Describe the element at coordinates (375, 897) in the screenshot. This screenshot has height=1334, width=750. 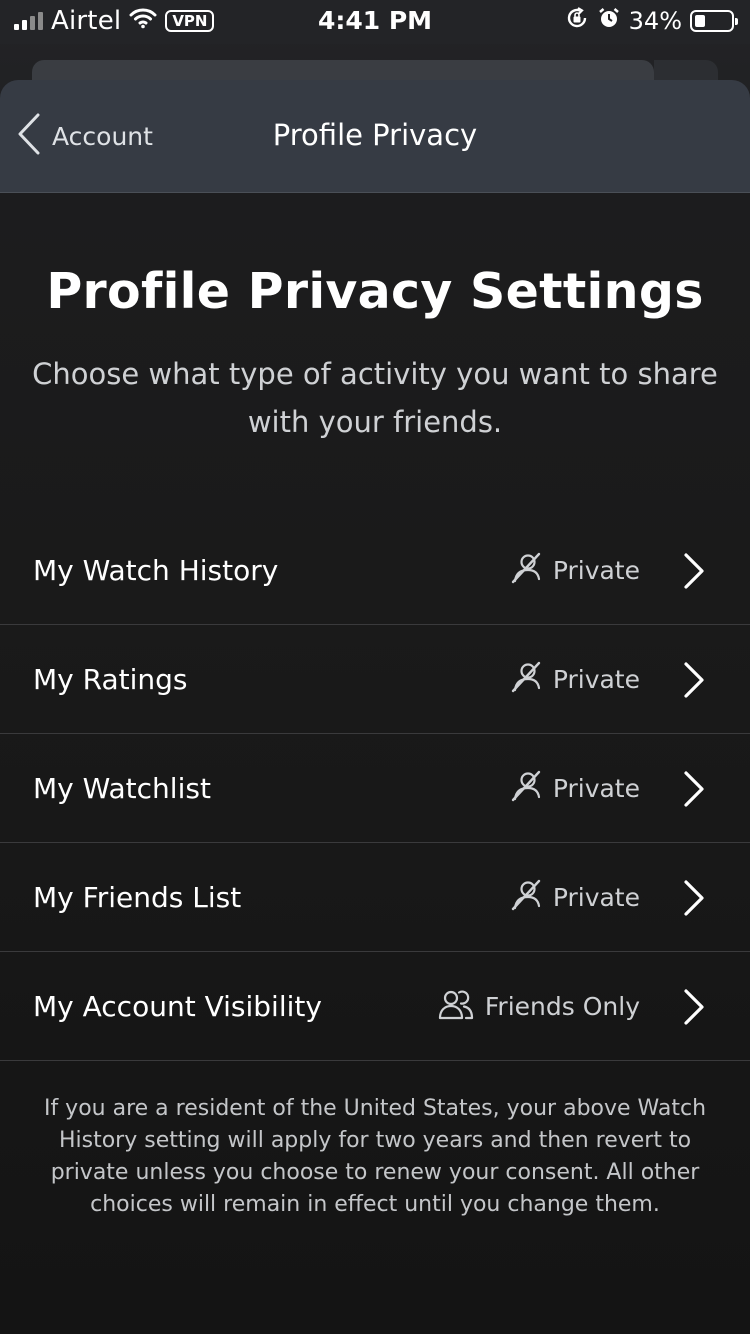
I see `setting-row-friends-list: My Friends List Private` at that location.